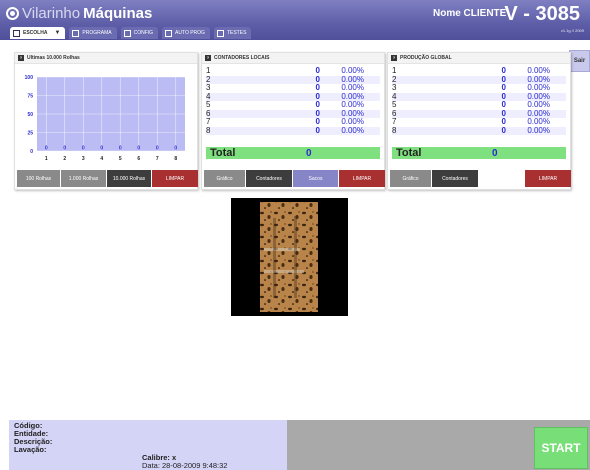 Image resolution: width=590 pixels, height=470 pixels. What do you see at coordinates (561, 448) in the screenshot?
I see `start-button: START` at bounding box center [561, 448].